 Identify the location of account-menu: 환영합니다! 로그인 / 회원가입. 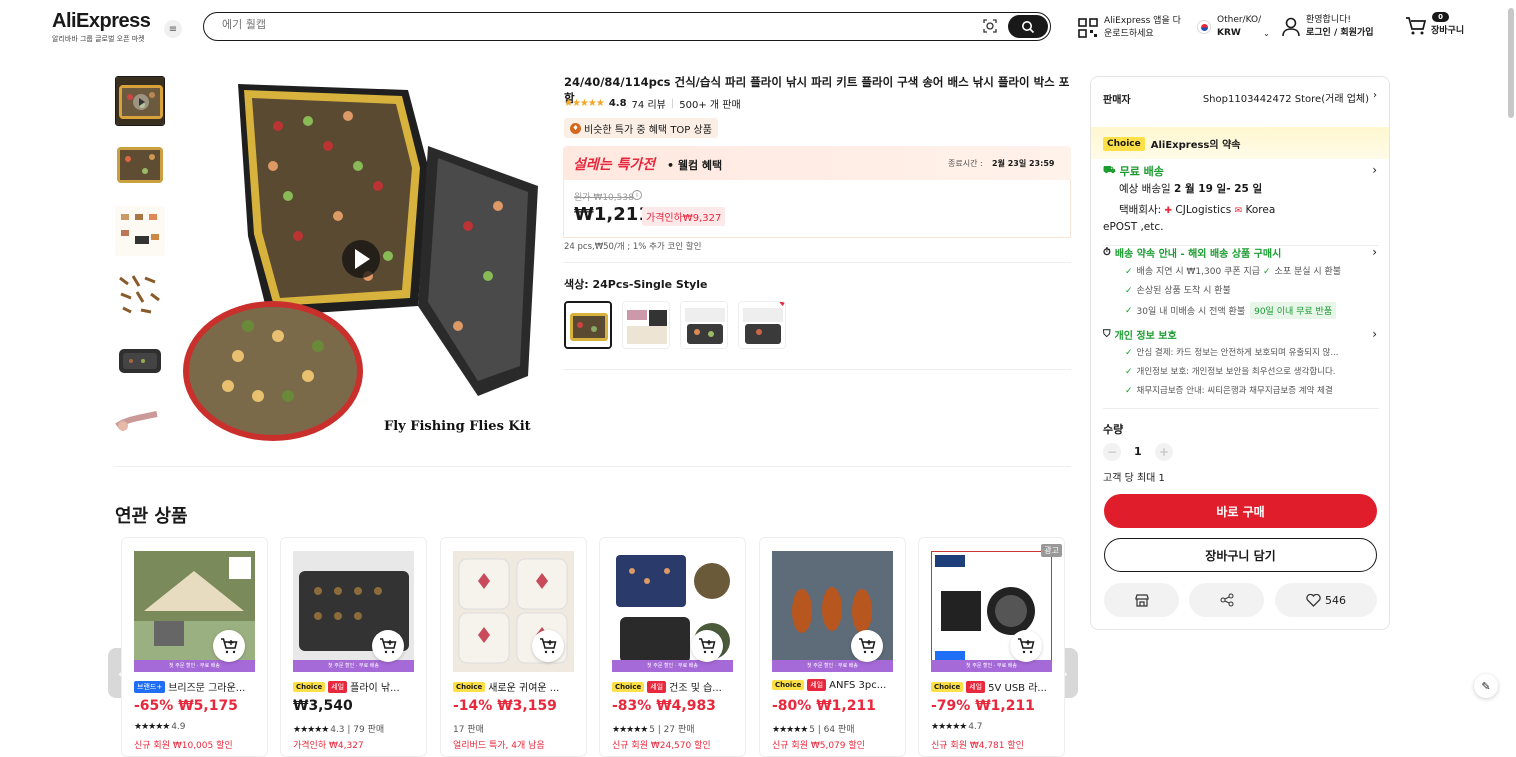
(1328, 27).